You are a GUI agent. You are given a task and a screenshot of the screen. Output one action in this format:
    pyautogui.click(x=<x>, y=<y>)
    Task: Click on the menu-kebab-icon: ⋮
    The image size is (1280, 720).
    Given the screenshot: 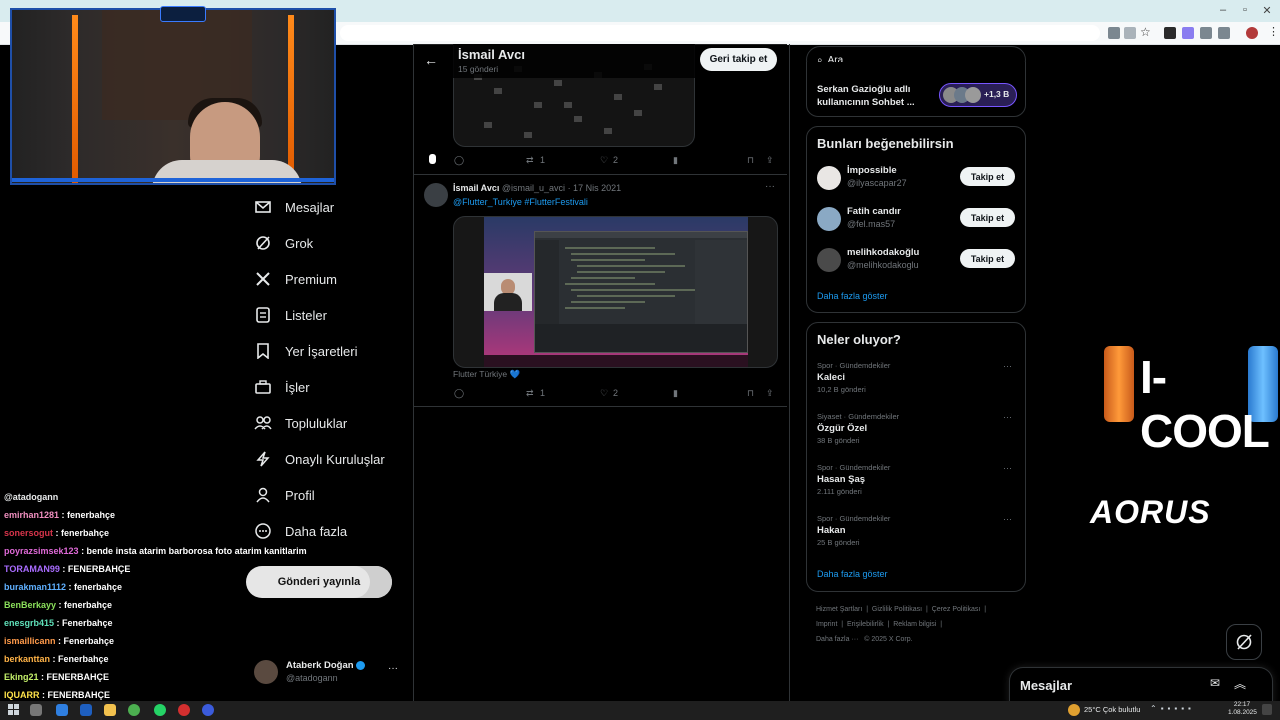 What is the action you would take?
    pyautogui.click(x=1273, y=31)
    